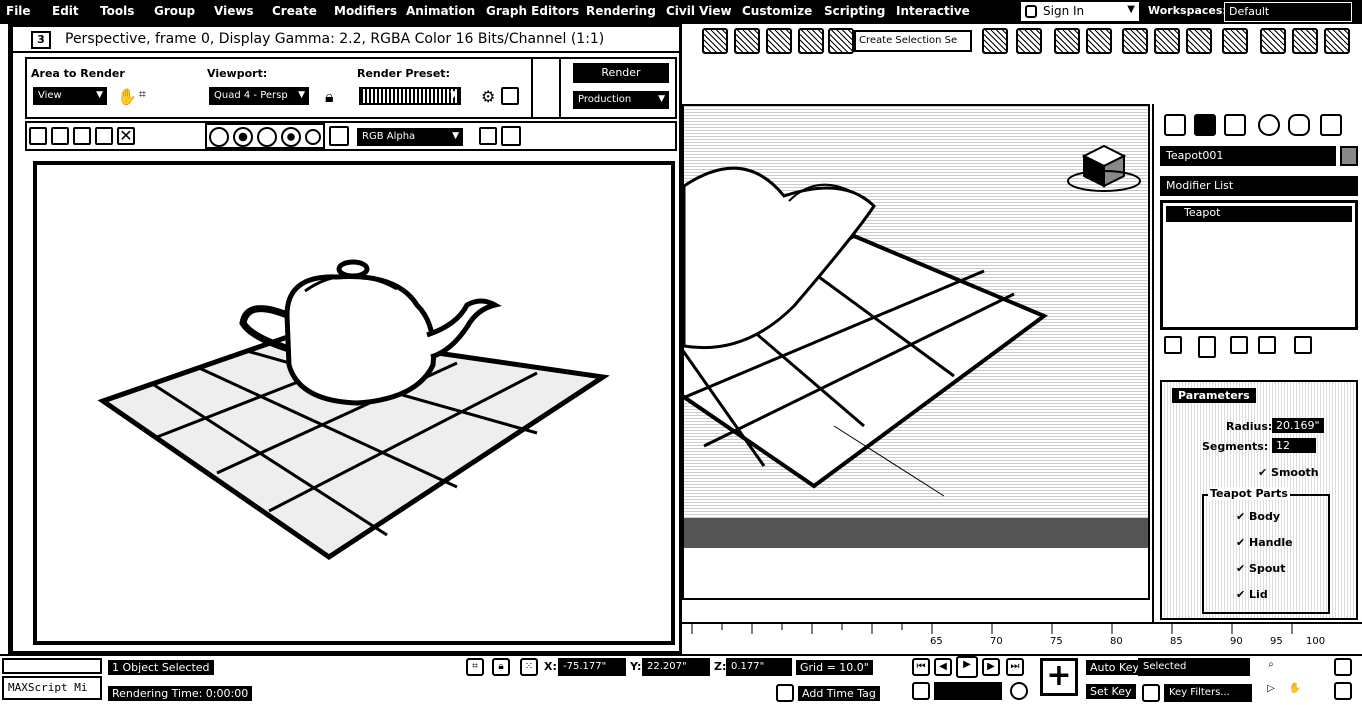  Describe the element at coordinates (1067, 41) in the screenshot. I see `scene-explorer-icon` at that location.